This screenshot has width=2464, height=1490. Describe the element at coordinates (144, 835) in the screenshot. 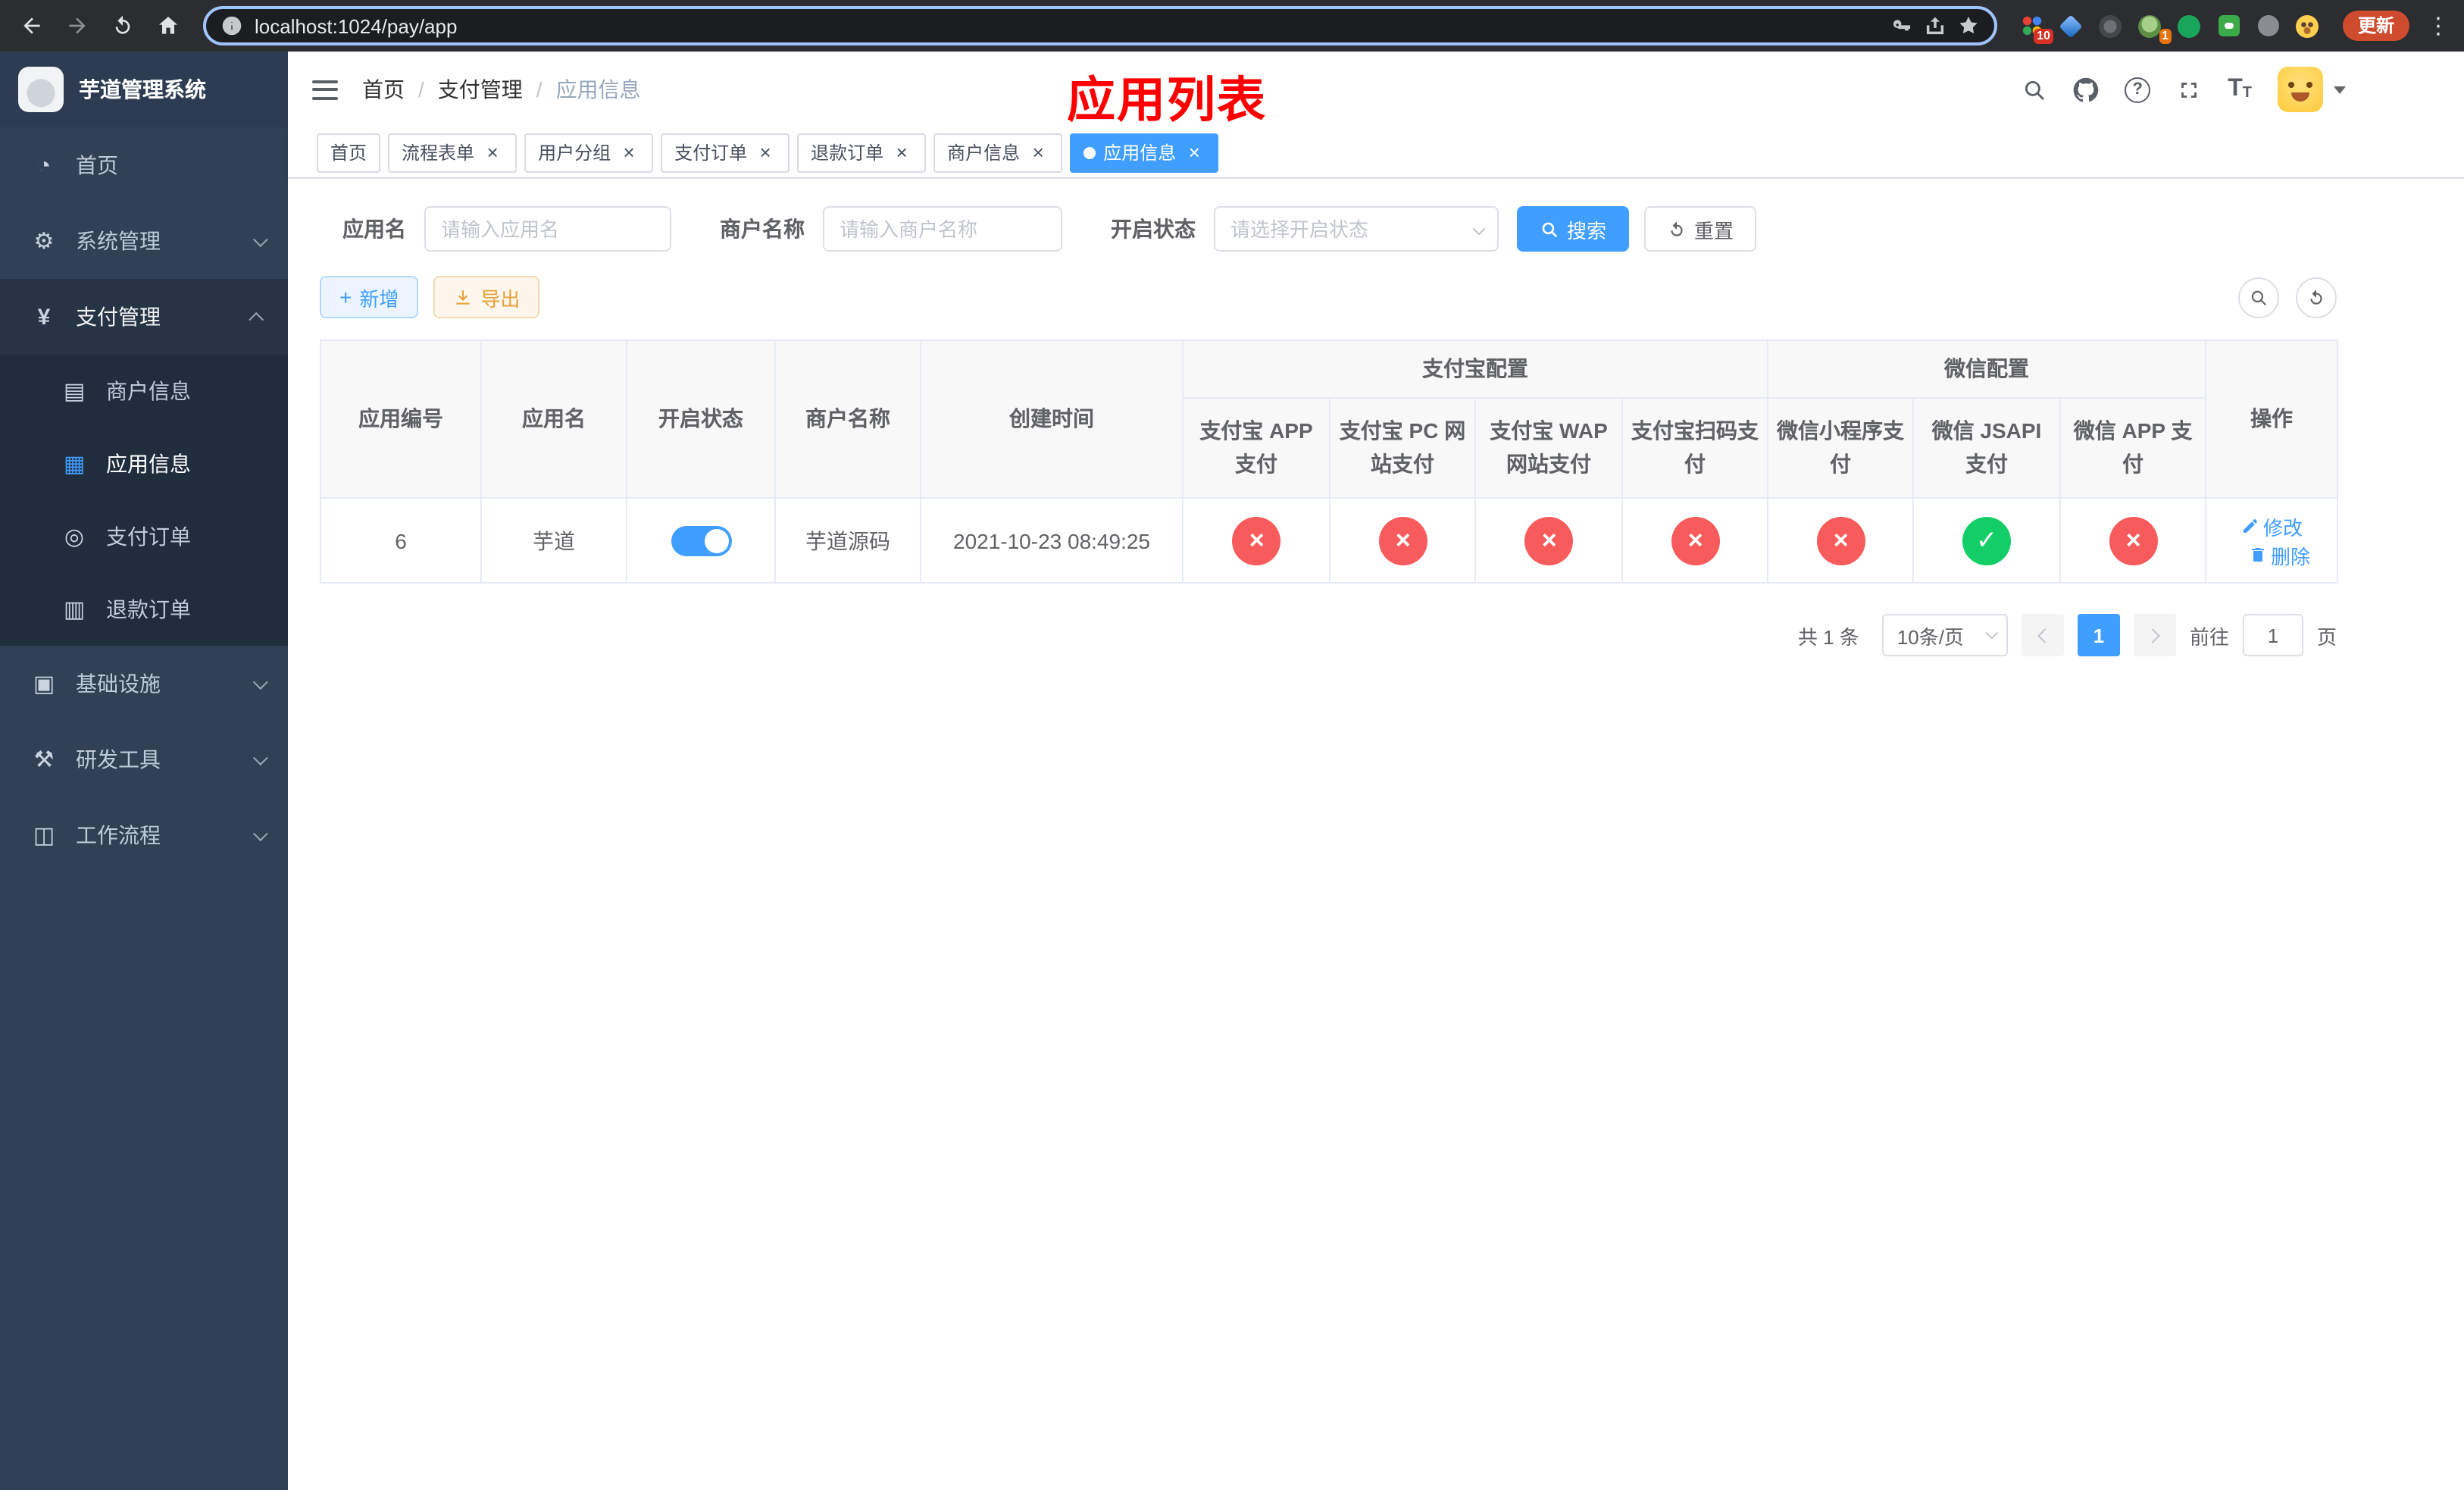

I see `sidebar-item-workflow: ◫ 工作流程` at that location.